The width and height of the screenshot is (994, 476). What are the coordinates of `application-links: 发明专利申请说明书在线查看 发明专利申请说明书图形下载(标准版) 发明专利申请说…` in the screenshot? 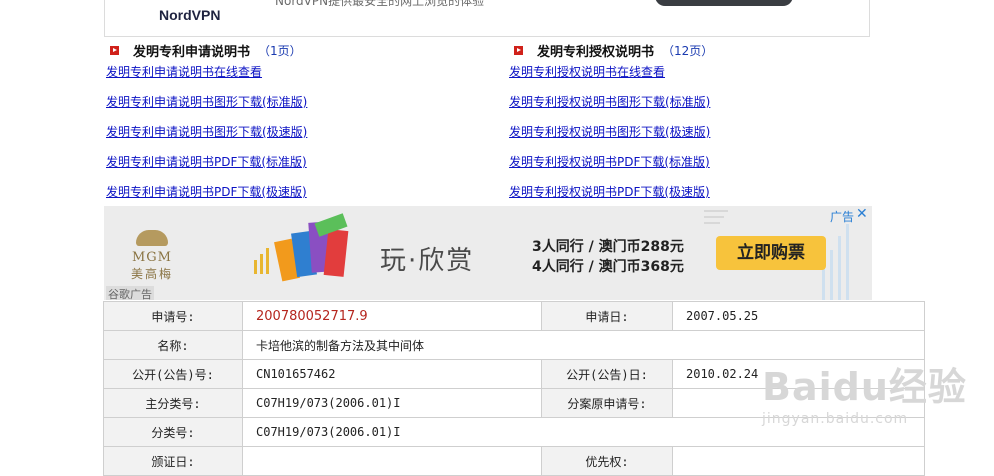 It's located at (206, 137).